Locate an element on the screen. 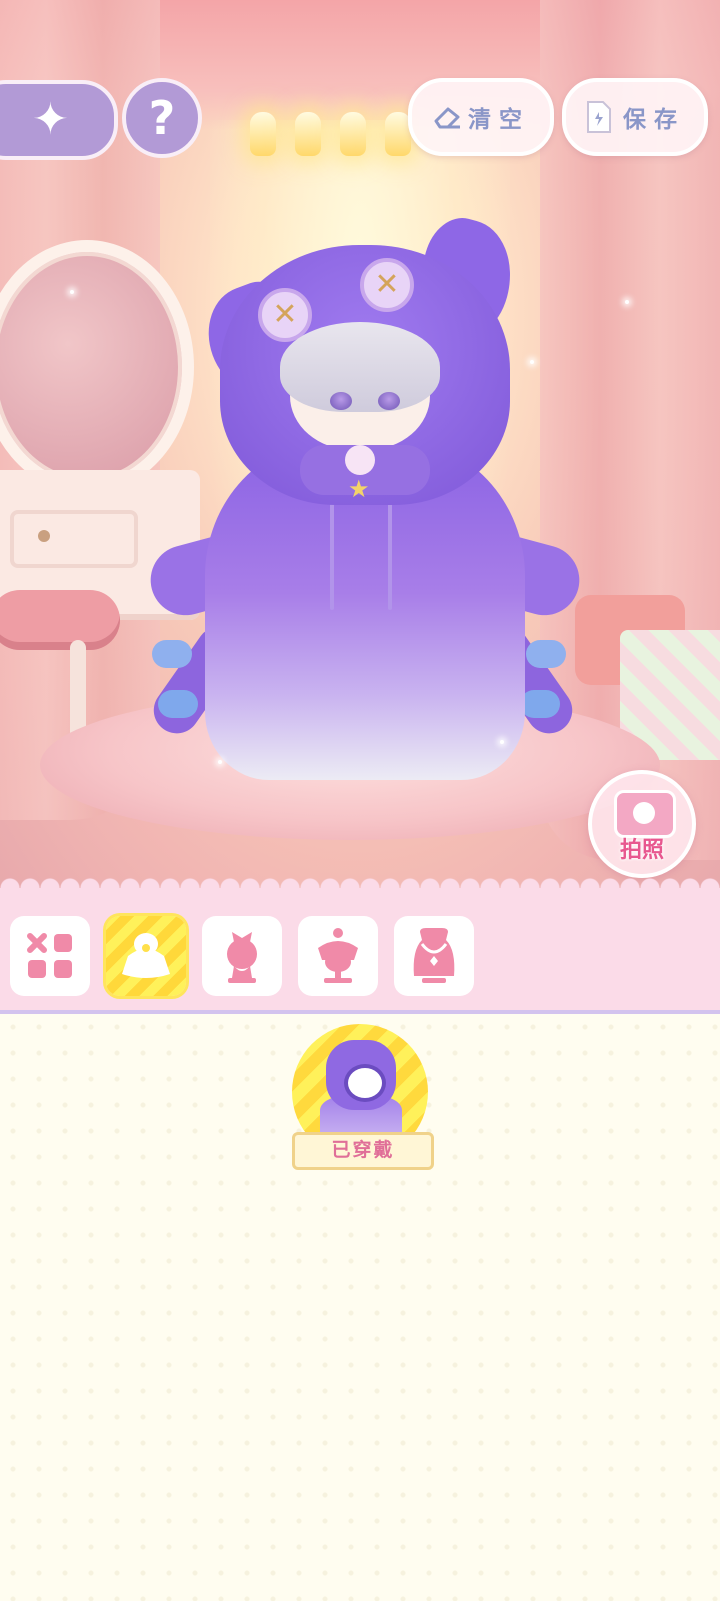 This screenshot has height=1601, width=720. camera-button: 拍照 is located at coordinates (642, 824).